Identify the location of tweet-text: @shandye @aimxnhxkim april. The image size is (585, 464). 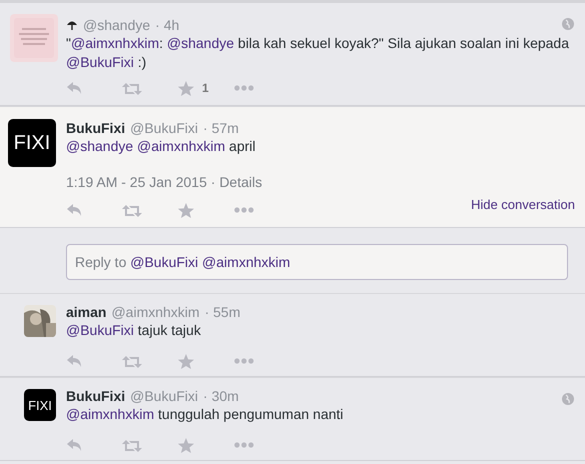
(161, 146).